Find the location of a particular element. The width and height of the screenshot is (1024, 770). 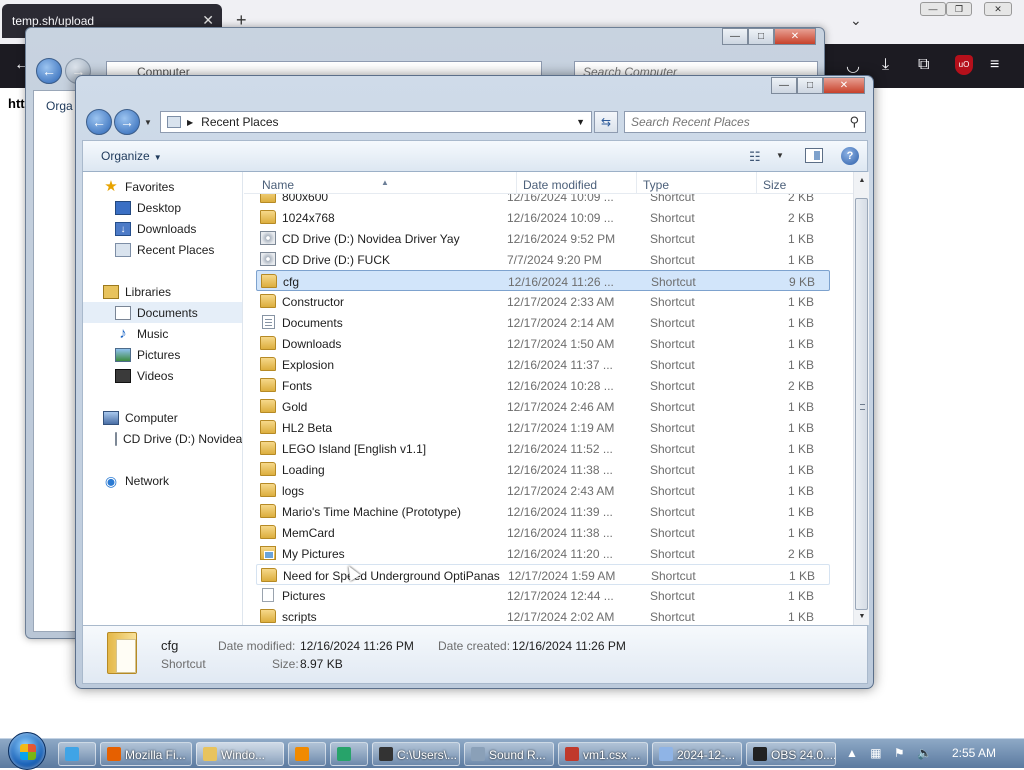

column-header: ▲ Name Date modified Type Size is located at coordinates (548, 183).